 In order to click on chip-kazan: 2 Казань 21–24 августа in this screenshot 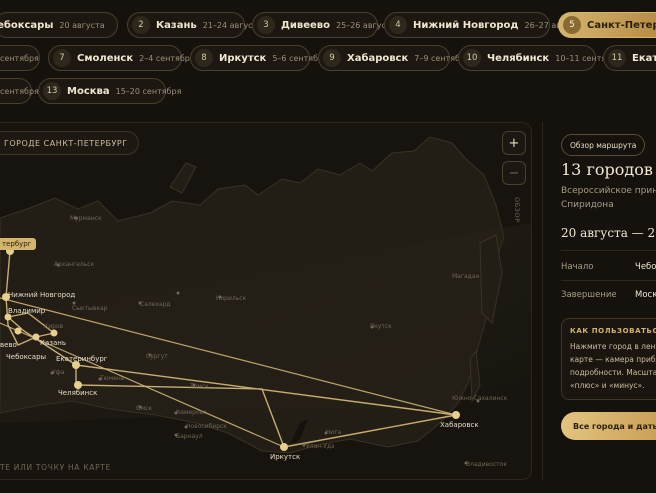, I will do `click(194, 25)`.